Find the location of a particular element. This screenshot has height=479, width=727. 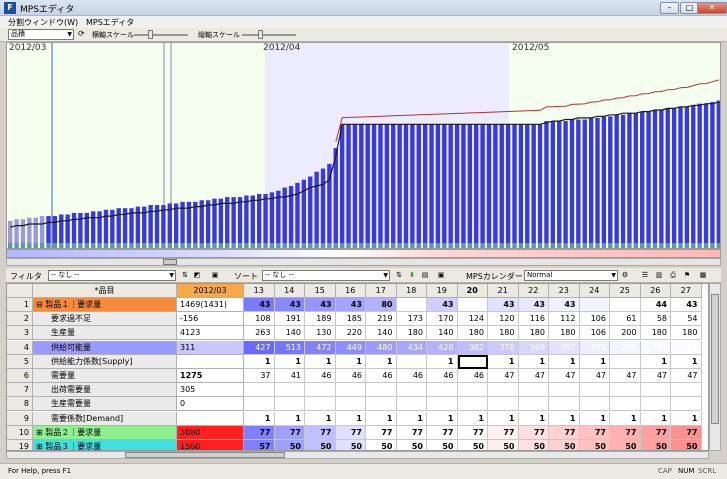

grid-cell: 382 is located at coordinates (472, 347).